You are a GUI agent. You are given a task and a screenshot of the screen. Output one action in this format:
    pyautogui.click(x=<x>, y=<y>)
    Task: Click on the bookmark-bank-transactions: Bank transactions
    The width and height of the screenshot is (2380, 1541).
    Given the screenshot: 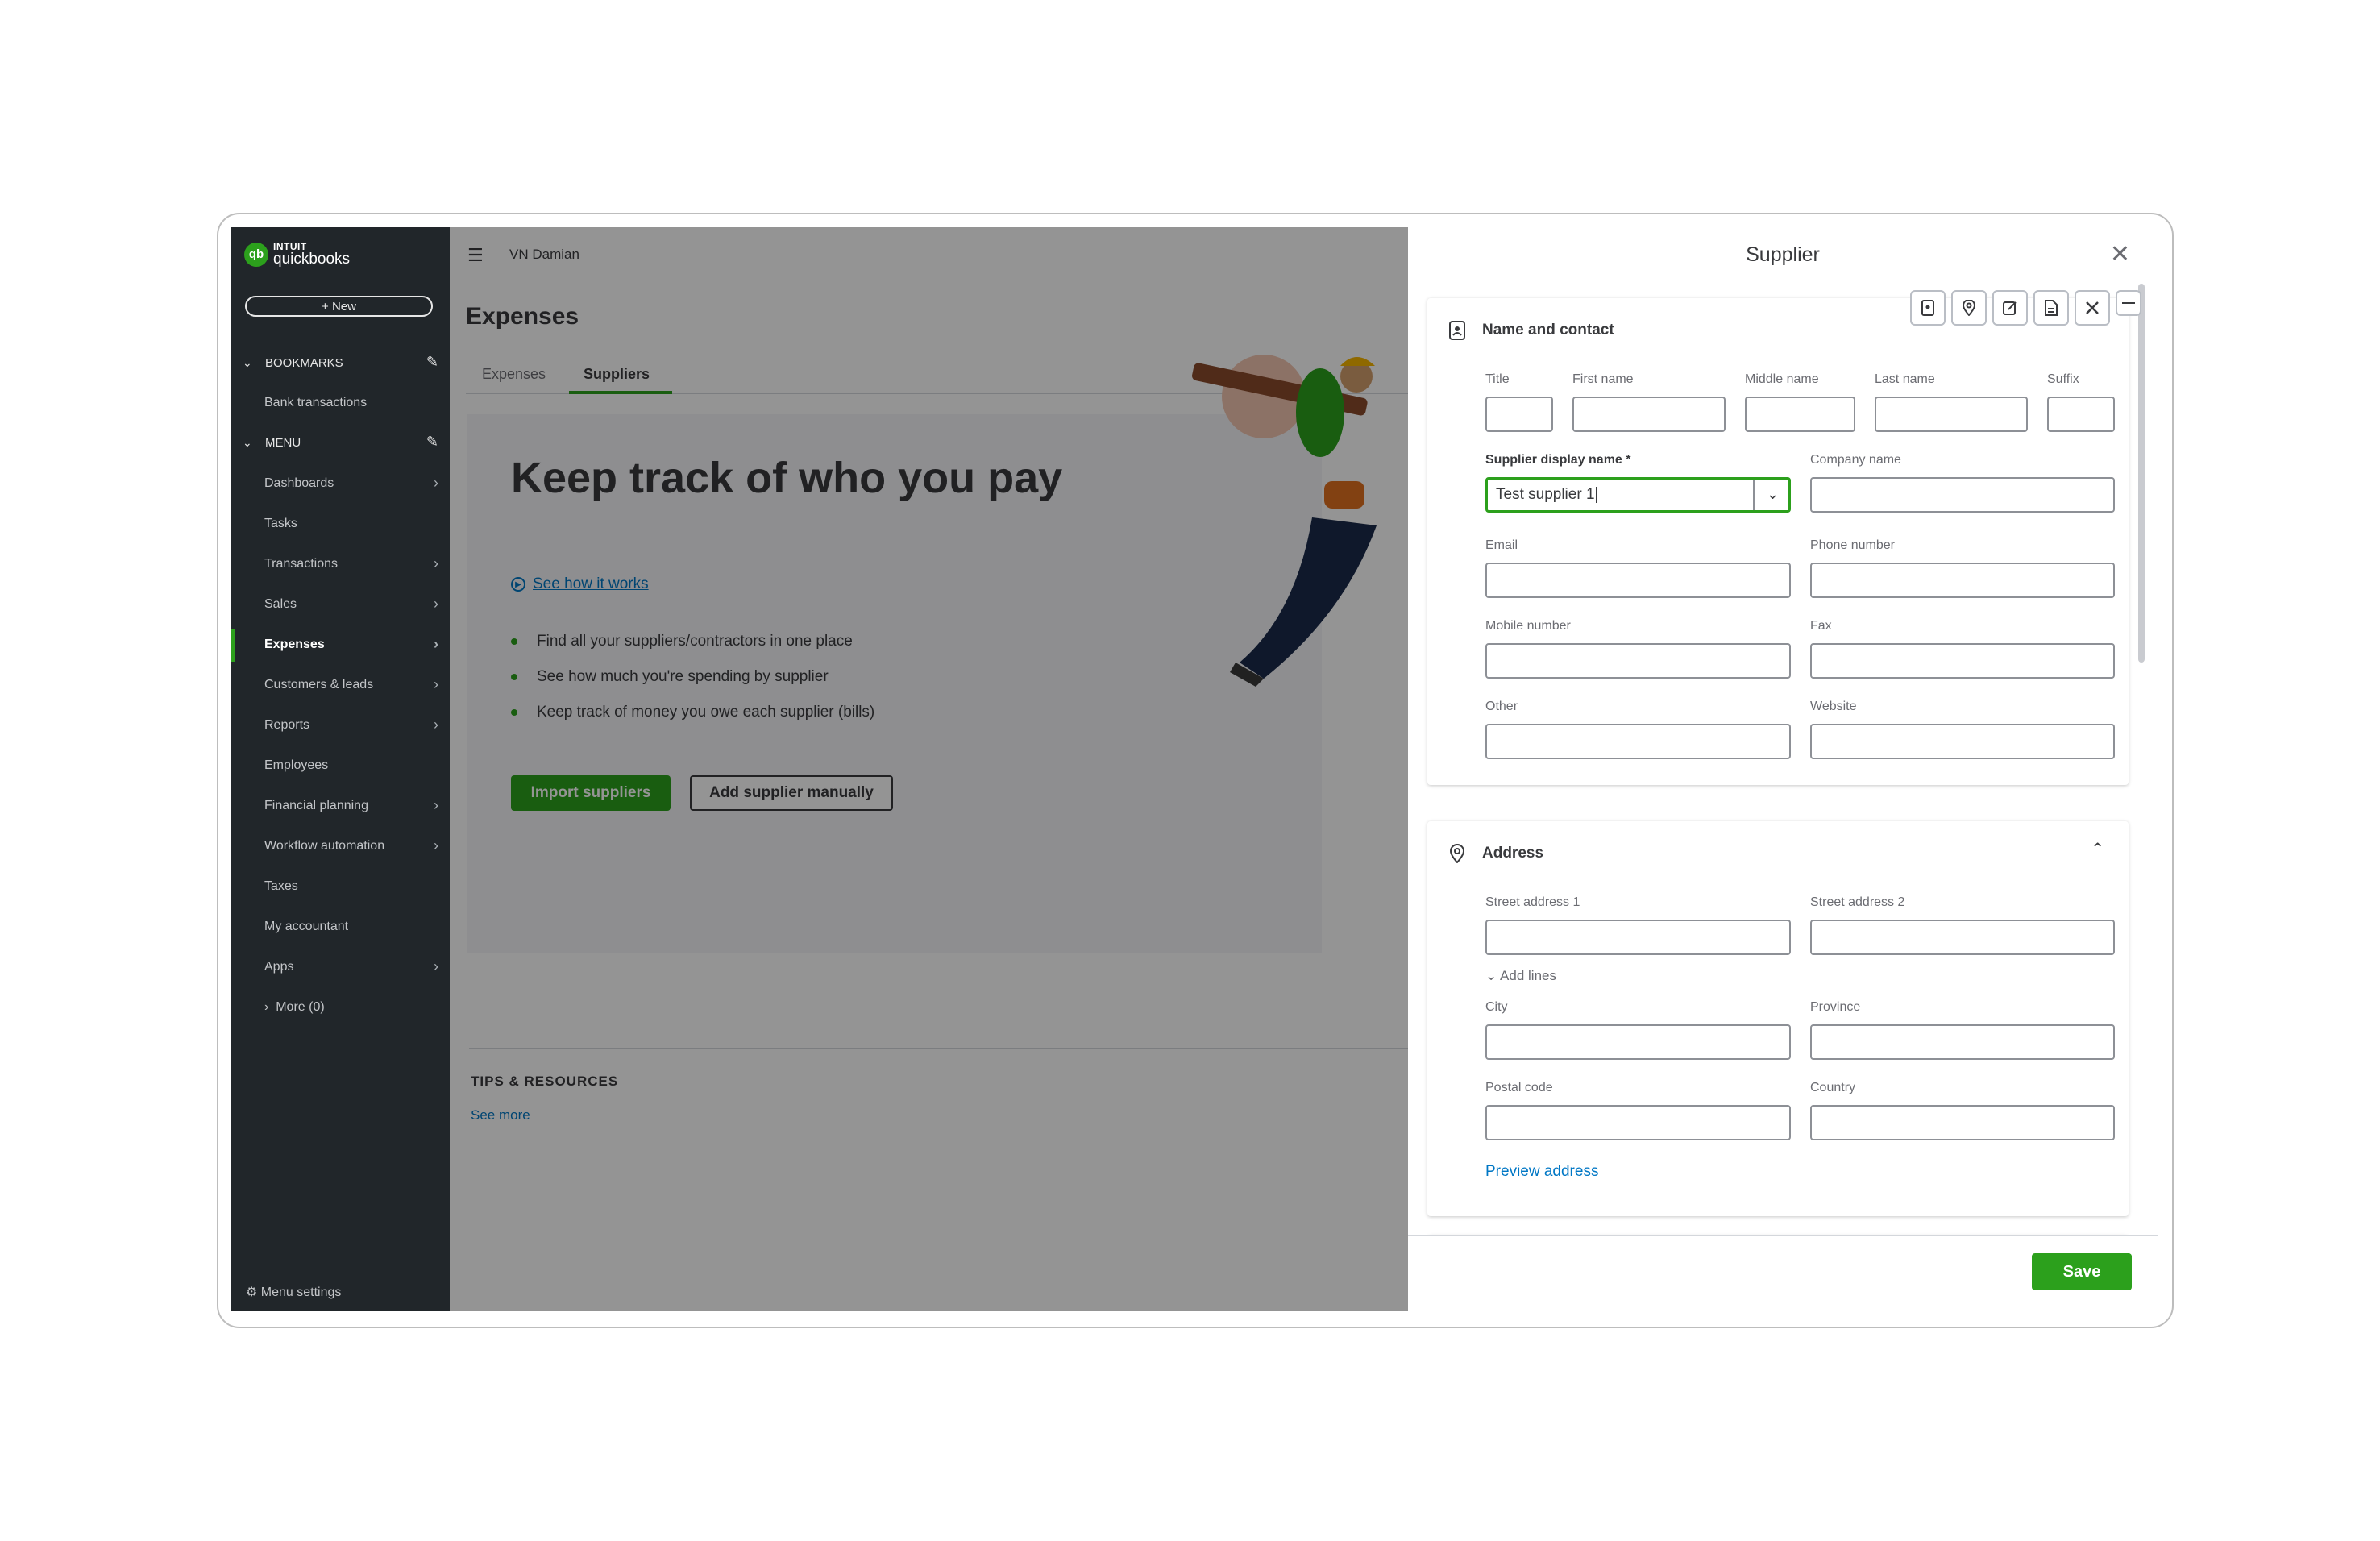 What is the action you would take?
    pyautogui.click(x=353, y=403)
    